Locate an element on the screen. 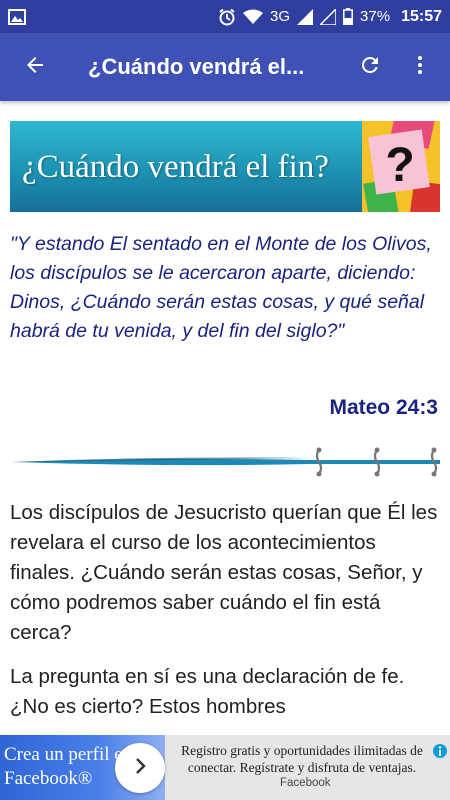 Image resolution: width=450 pixels, height=800 pixels. ad-info-icon is located at coordinates (440, 751).